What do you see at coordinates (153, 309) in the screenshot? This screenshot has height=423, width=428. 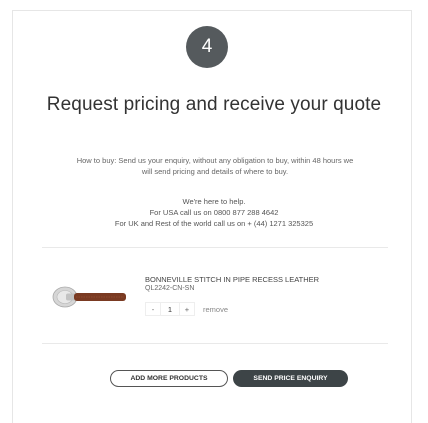 I see `decrement-button: -` at bounding box center [153, 309].